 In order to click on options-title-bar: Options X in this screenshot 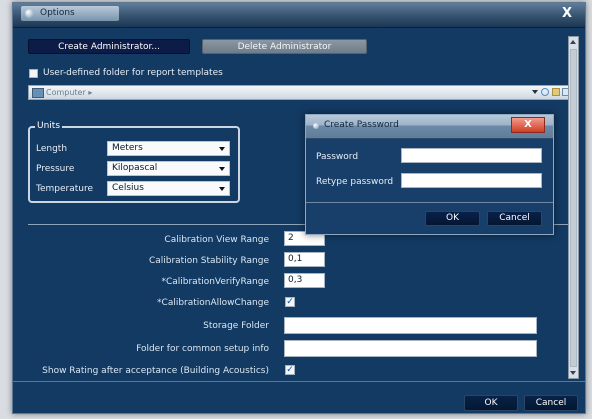, I will do `click(299, 15)`.